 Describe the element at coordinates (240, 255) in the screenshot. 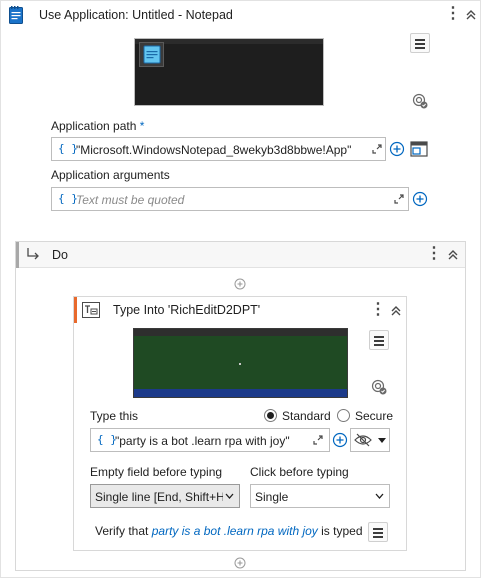

I see `do-header: Do ⋮` at that location.